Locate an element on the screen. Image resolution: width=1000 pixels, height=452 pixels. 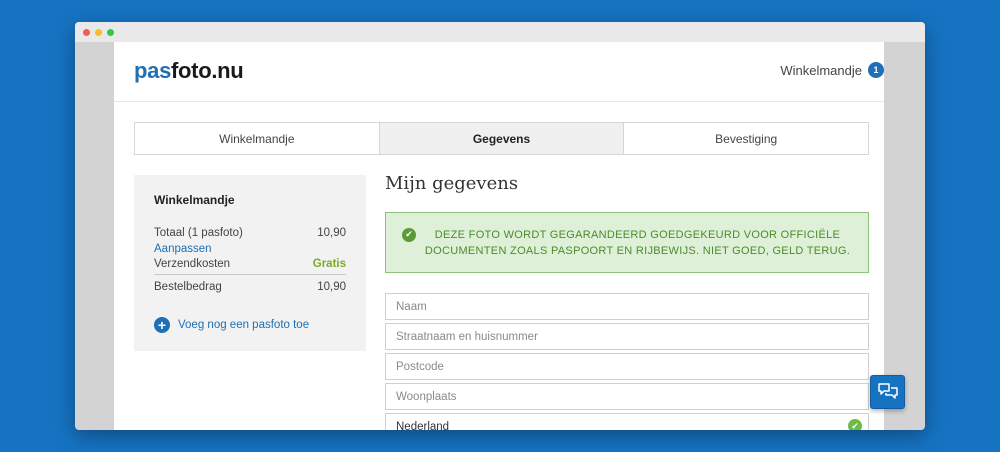
site-header: pasfoto.nu Winkelmandje 1 is located at coordinates (499, 72).